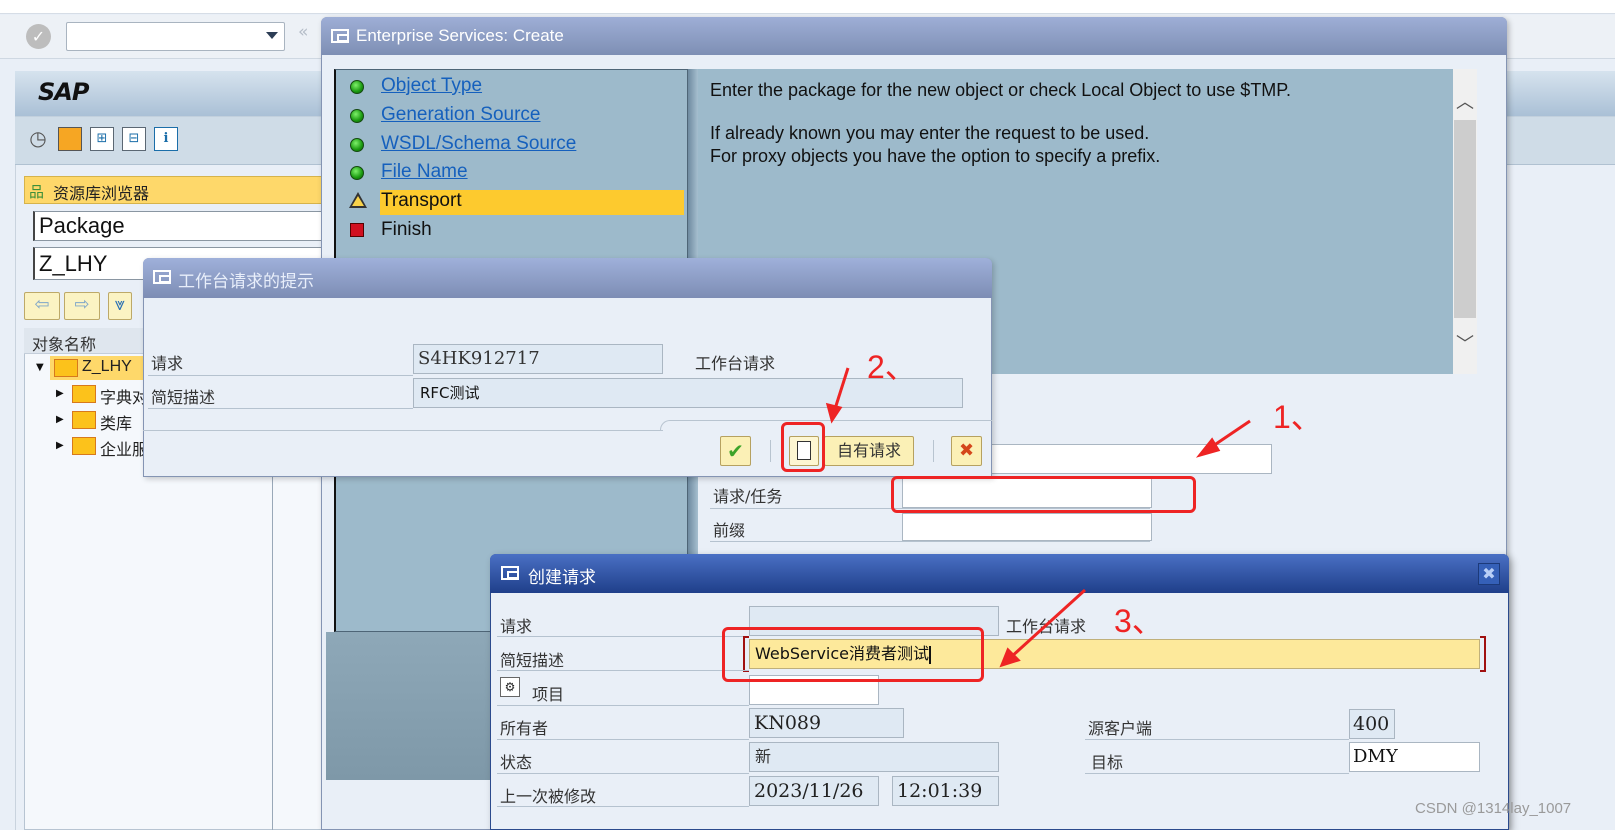 This screenshot has width=1615, height=830. Describe the element at coordinates (1298, 417) in the screenshot. I see `annotation-label-1: 1、` at that location.